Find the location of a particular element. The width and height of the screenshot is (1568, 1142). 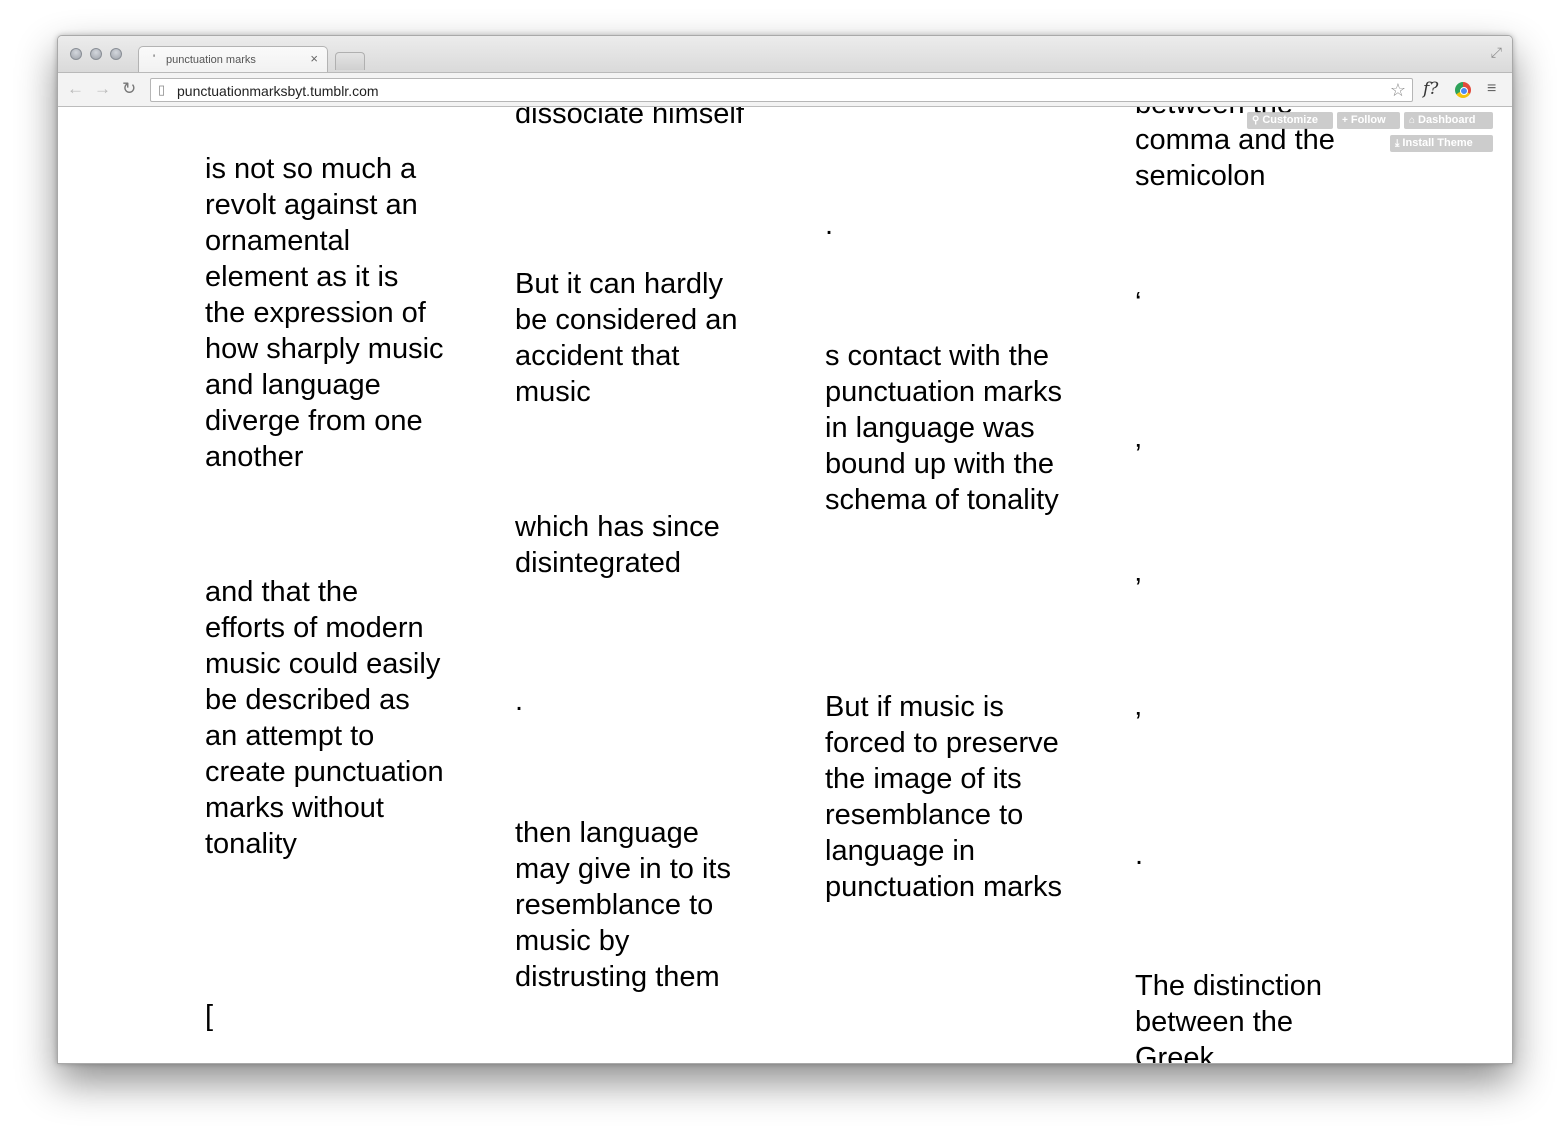

tab-title: punctuation marks is located at coordinates (211, 60).